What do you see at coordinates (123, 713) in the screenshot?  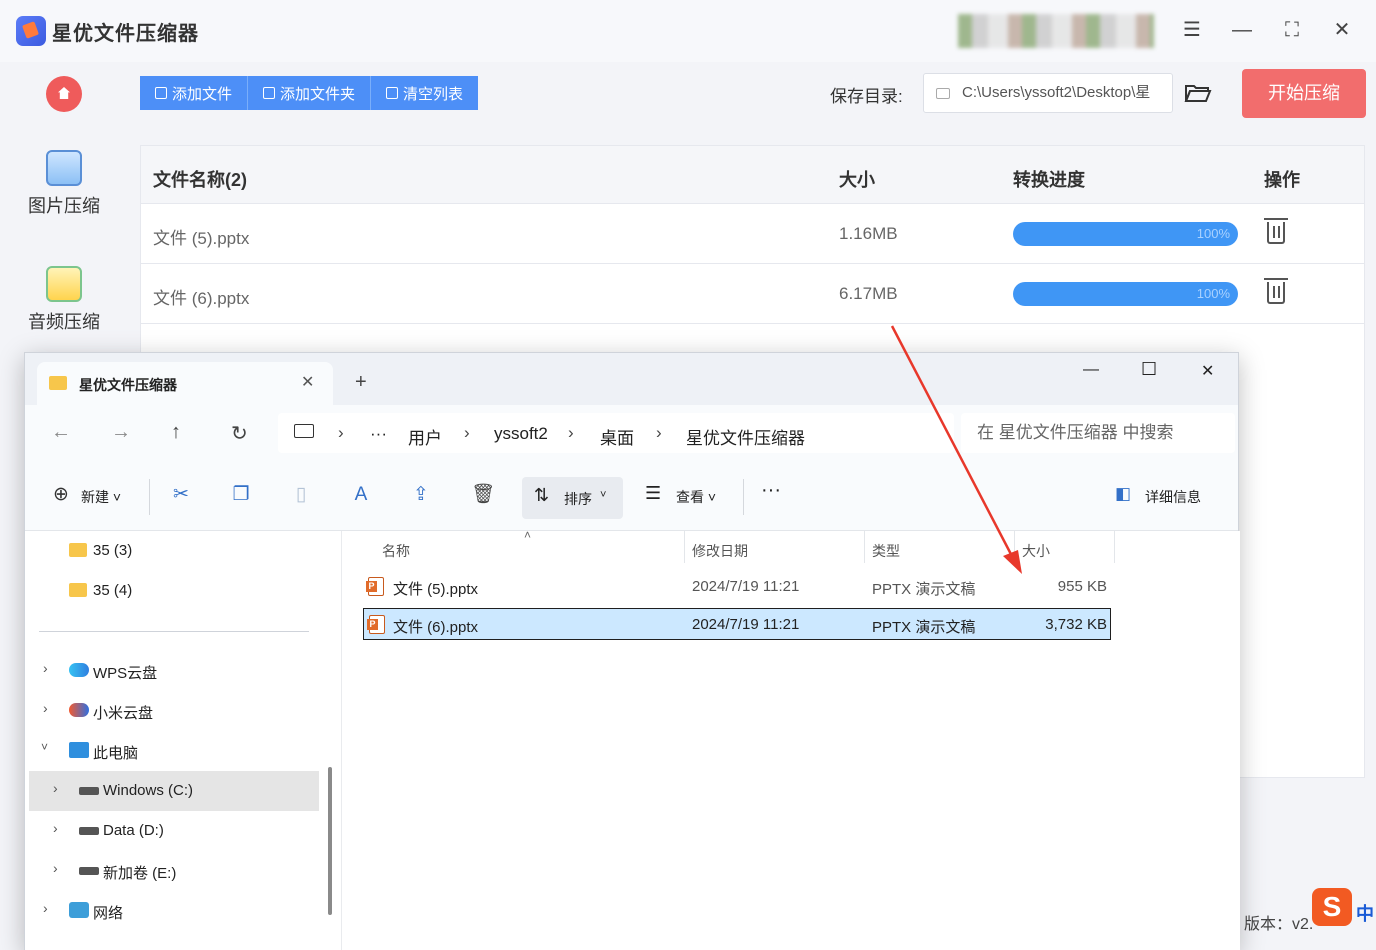 I see `nav-item-label: 小米云盘` at bounding box center [123, 713].